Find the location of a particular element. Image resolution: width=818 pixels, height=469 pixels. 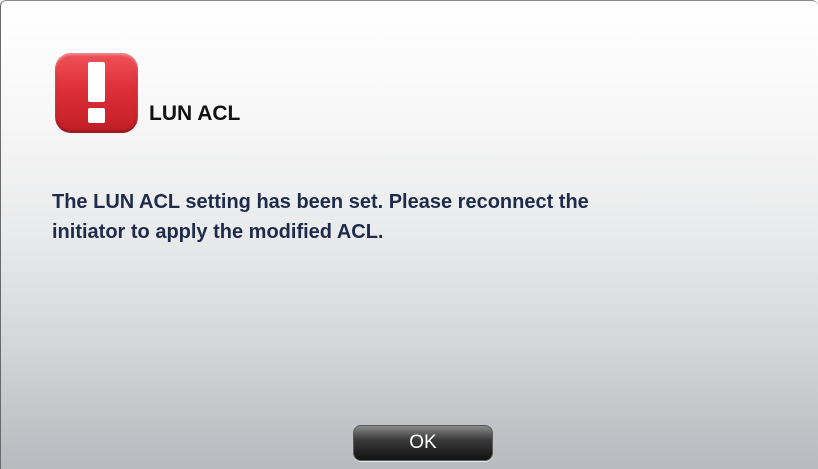

ok-button: OK is located at coordinates (423, 443).